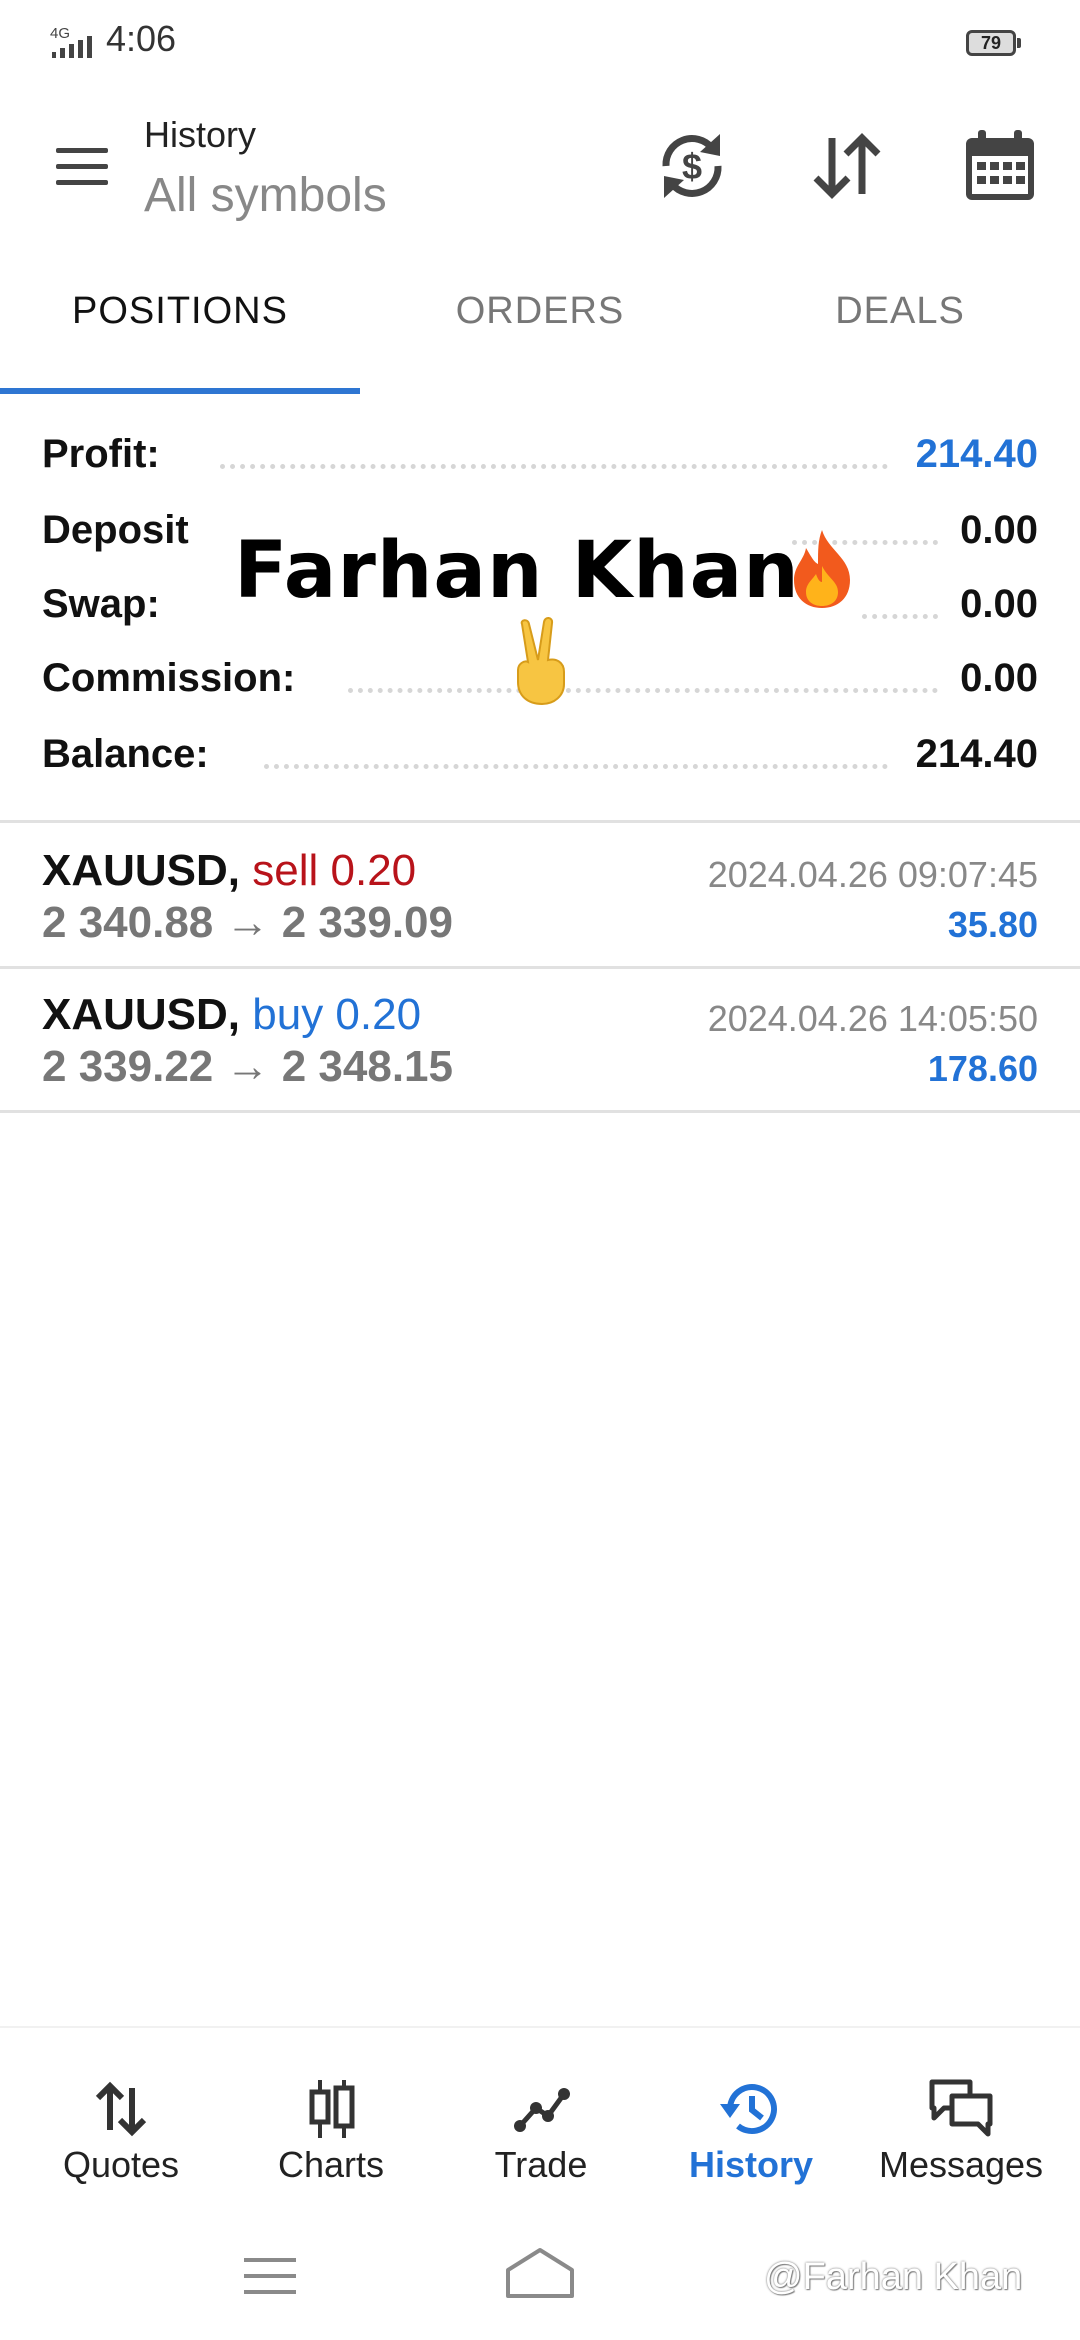 The height and width of the screenshot is (2340, 1080). I want to click on position-time: 2024.04.26 14:05:50, so click(872, 1018).